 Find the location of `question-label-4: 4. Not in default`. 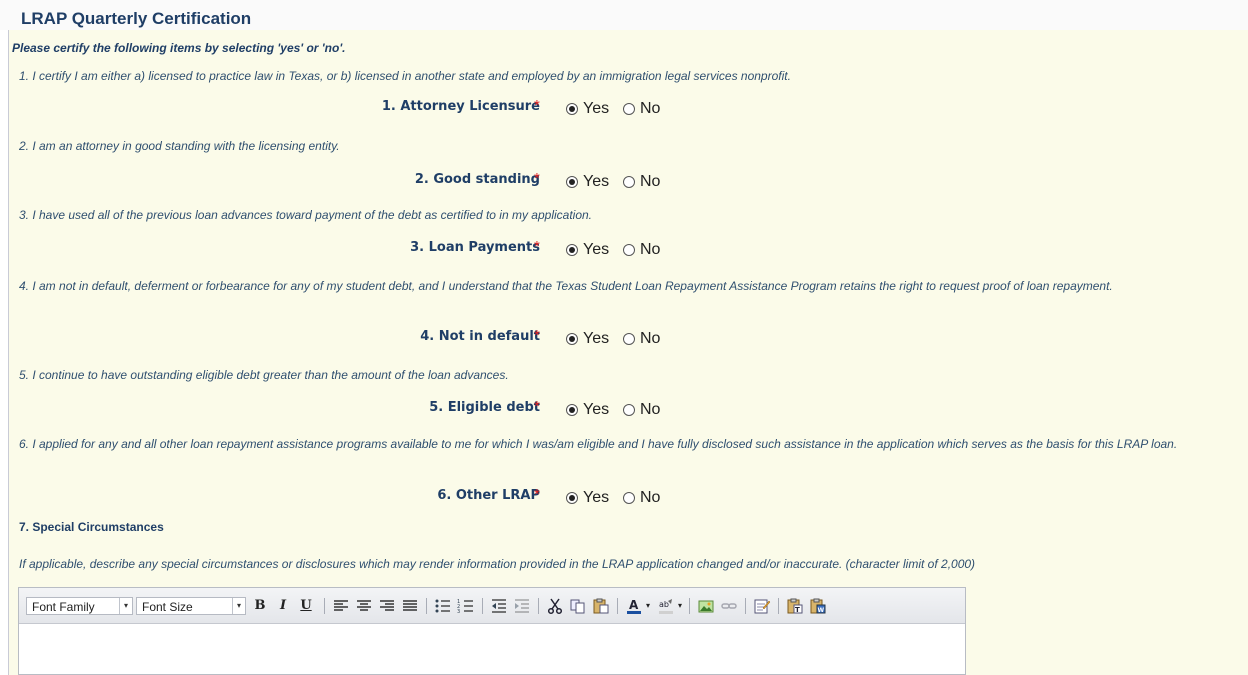

question-label-4: 4. Not in default is located at coordinates (480, 336).